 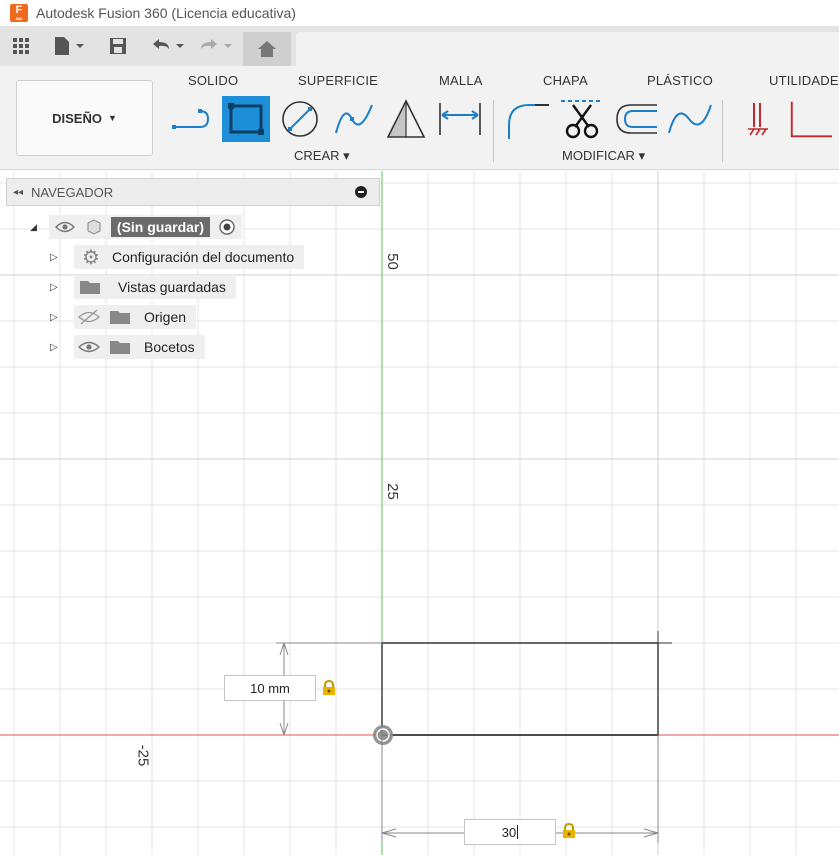 I want to click on save-icon, so click(x=118, y=46).